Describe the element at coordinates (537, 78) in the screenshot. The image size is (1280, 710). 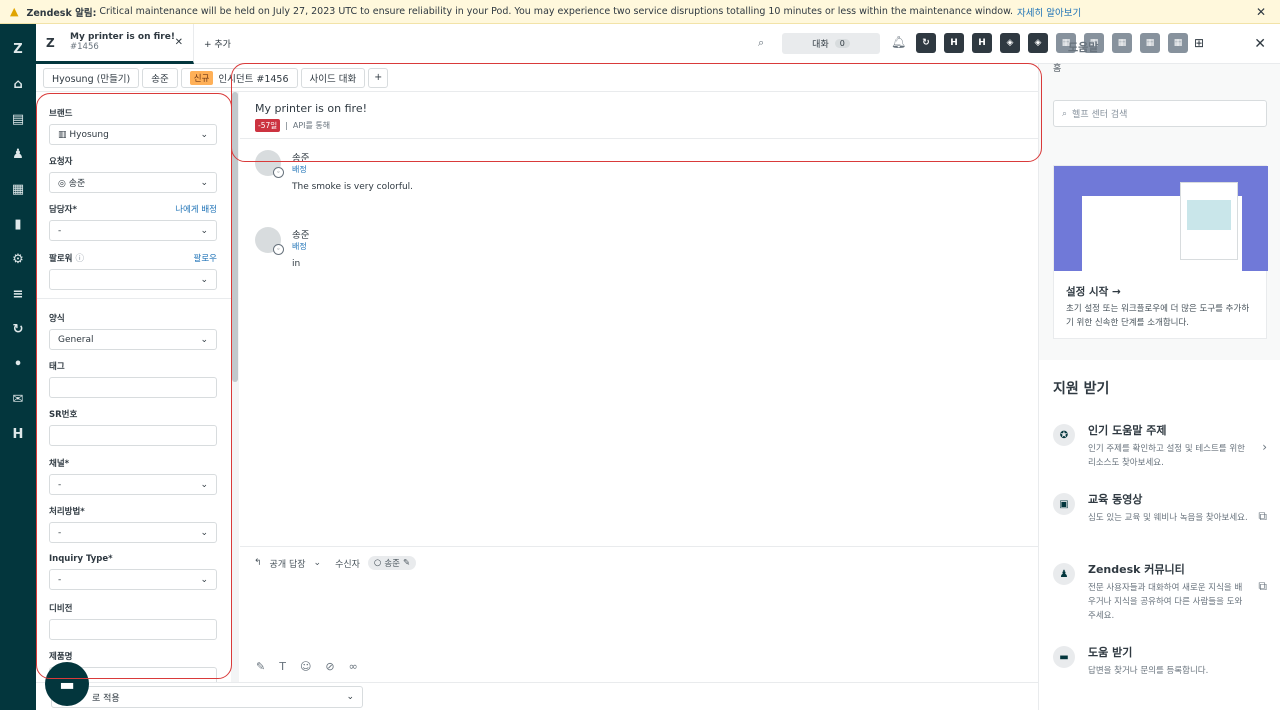
I see `ticket-subtabs: Hyosung (만들기) 송준 신규 인시던트 #1456 사이드 대화 +` at that location.